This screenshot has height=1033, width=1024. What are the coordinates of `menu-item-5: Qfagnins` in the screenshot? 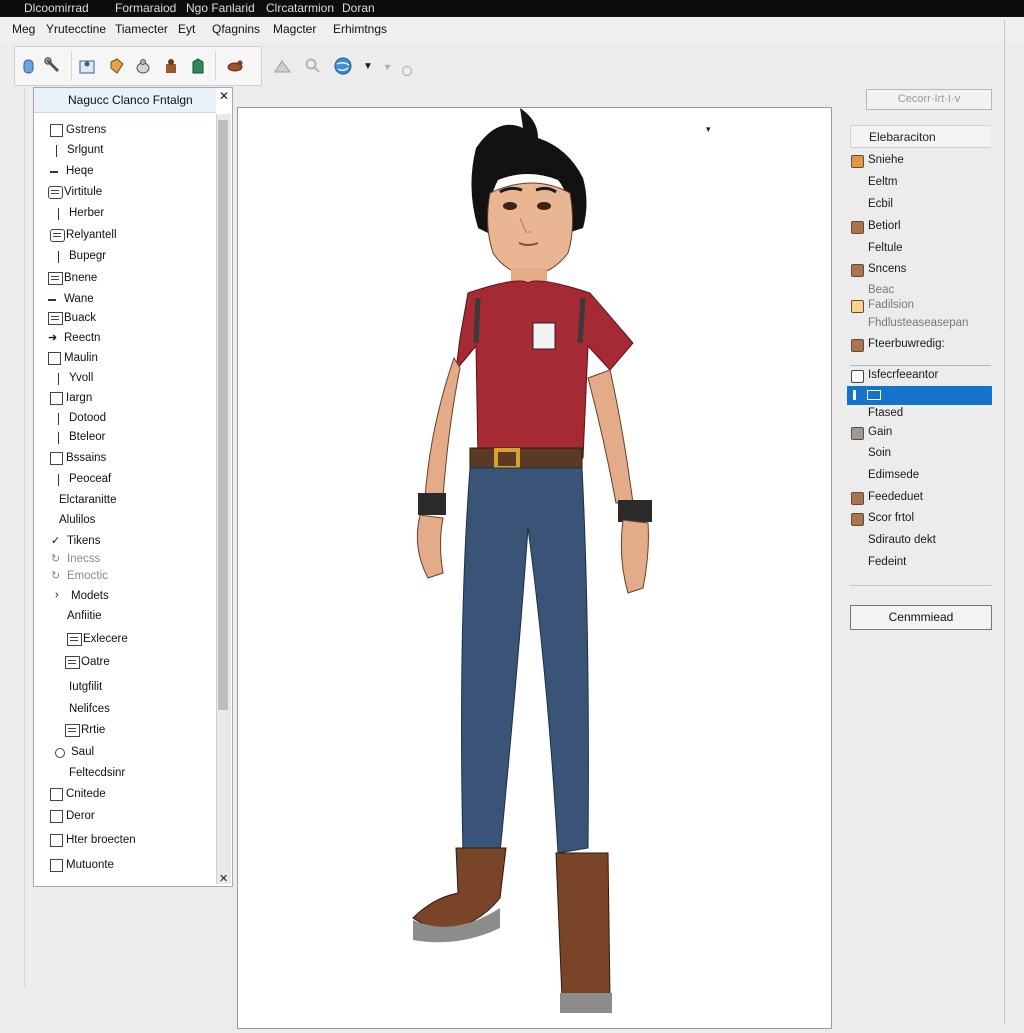 It's located at (236, 29).